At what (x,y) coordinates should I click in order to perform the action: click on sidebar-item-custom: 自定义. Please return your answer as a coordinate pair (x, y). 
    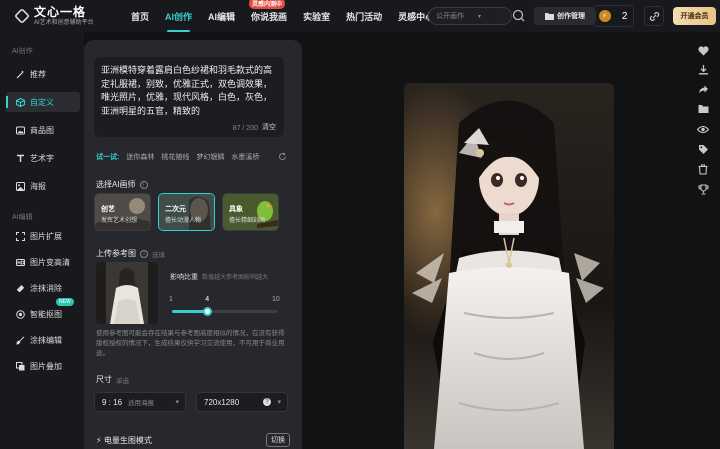
    Looking at the image, I should click on (43, 102).